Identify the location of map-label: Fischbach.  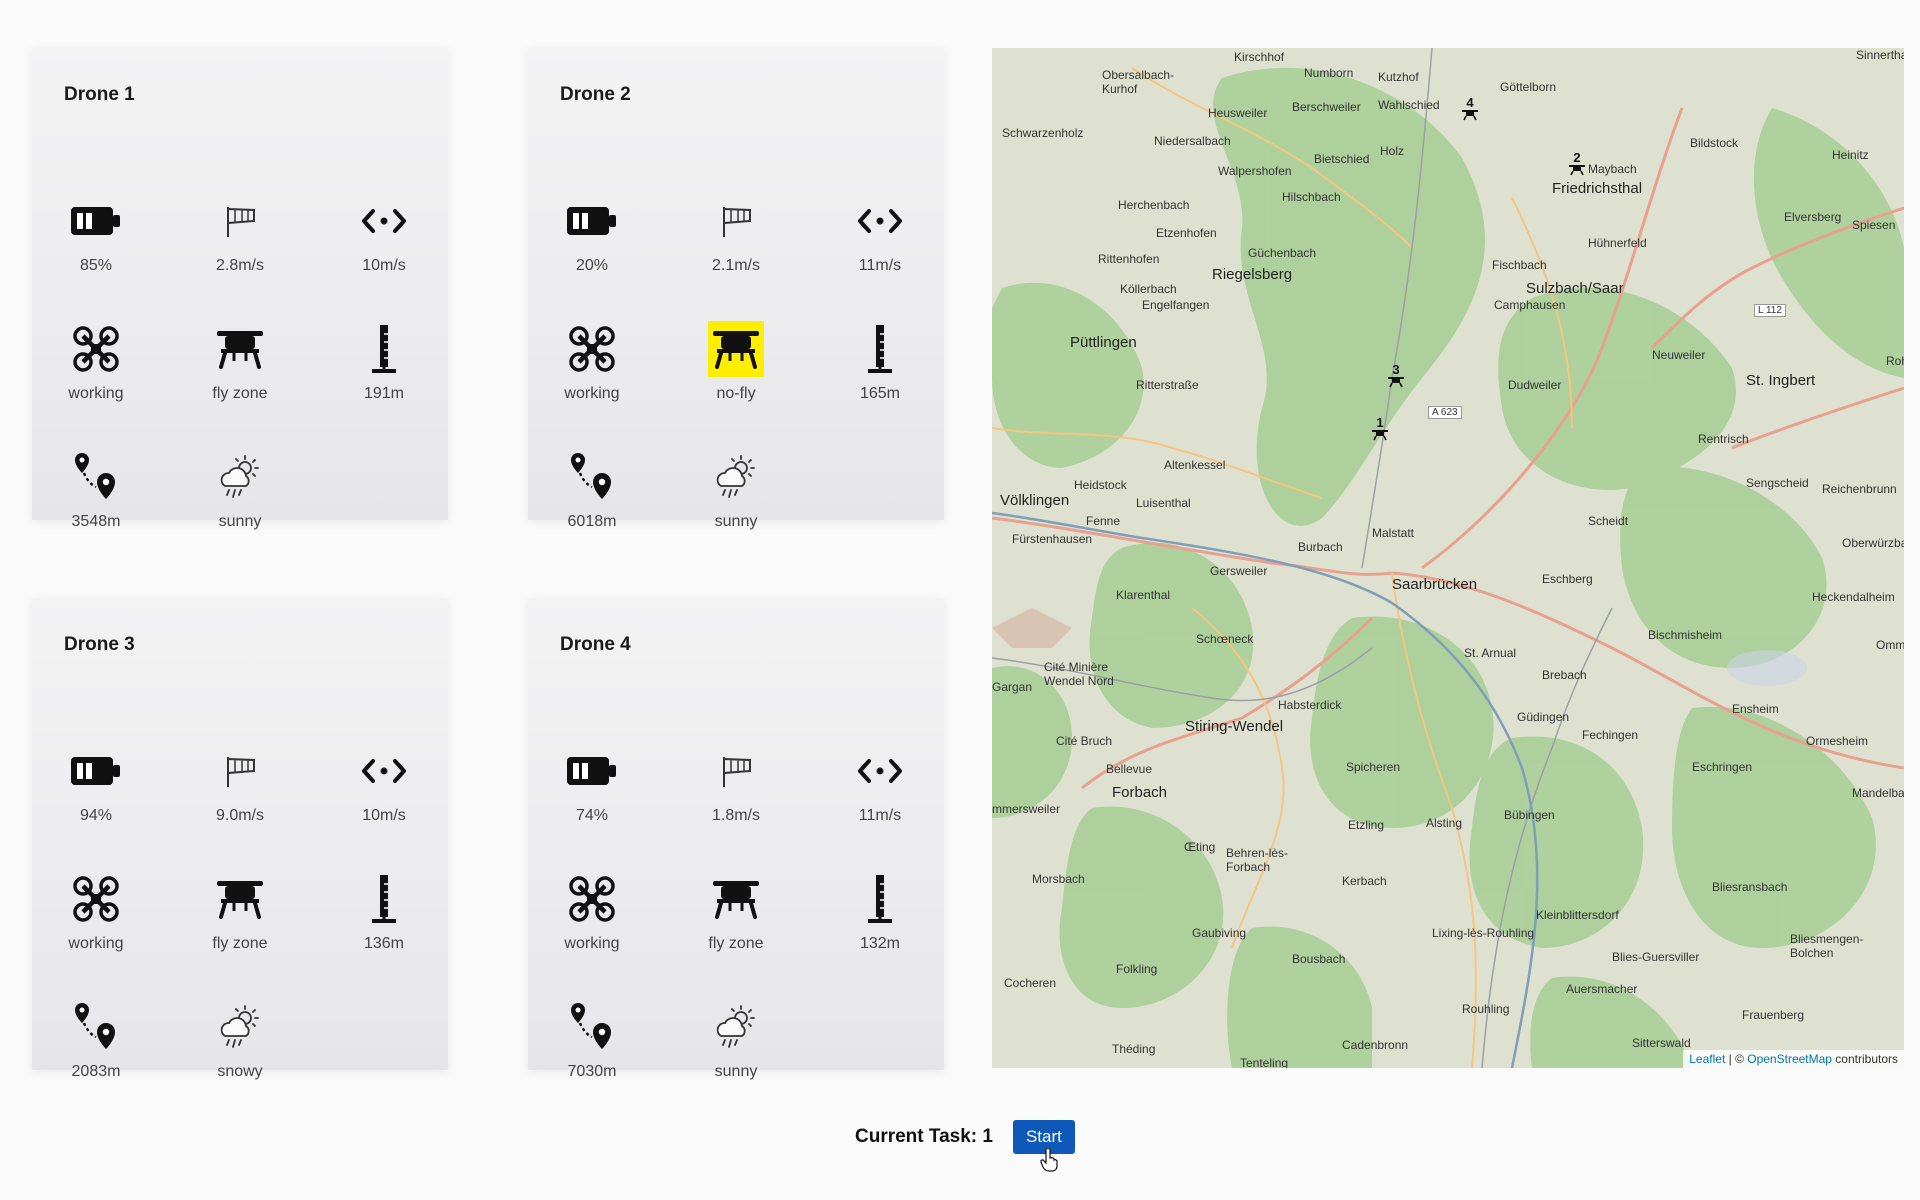
(1519, 265).